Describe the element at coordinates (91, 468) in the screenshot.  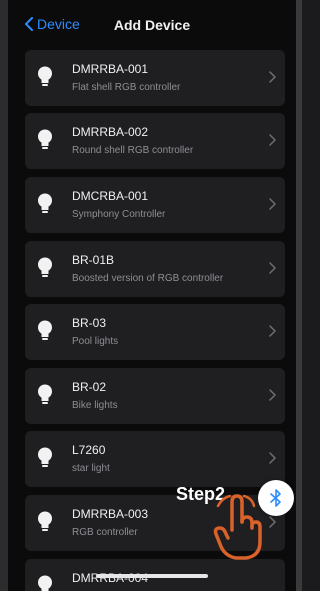
I see `device-description: star light` at that location.